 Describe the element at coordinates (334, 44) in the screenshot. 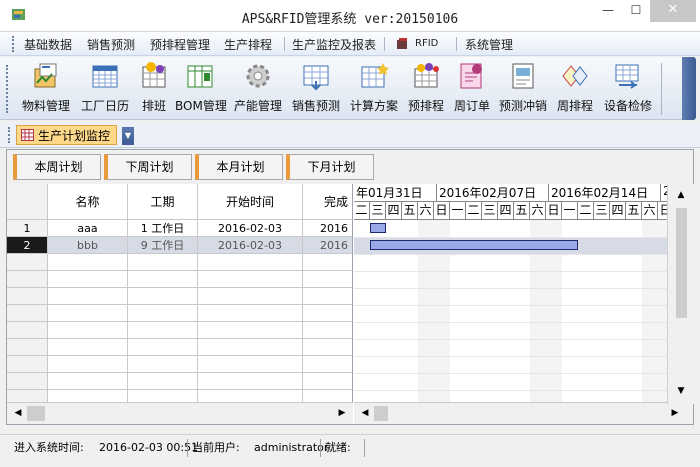

I see `menu-item-monitor-reports: 生产监控及报表` at that location.